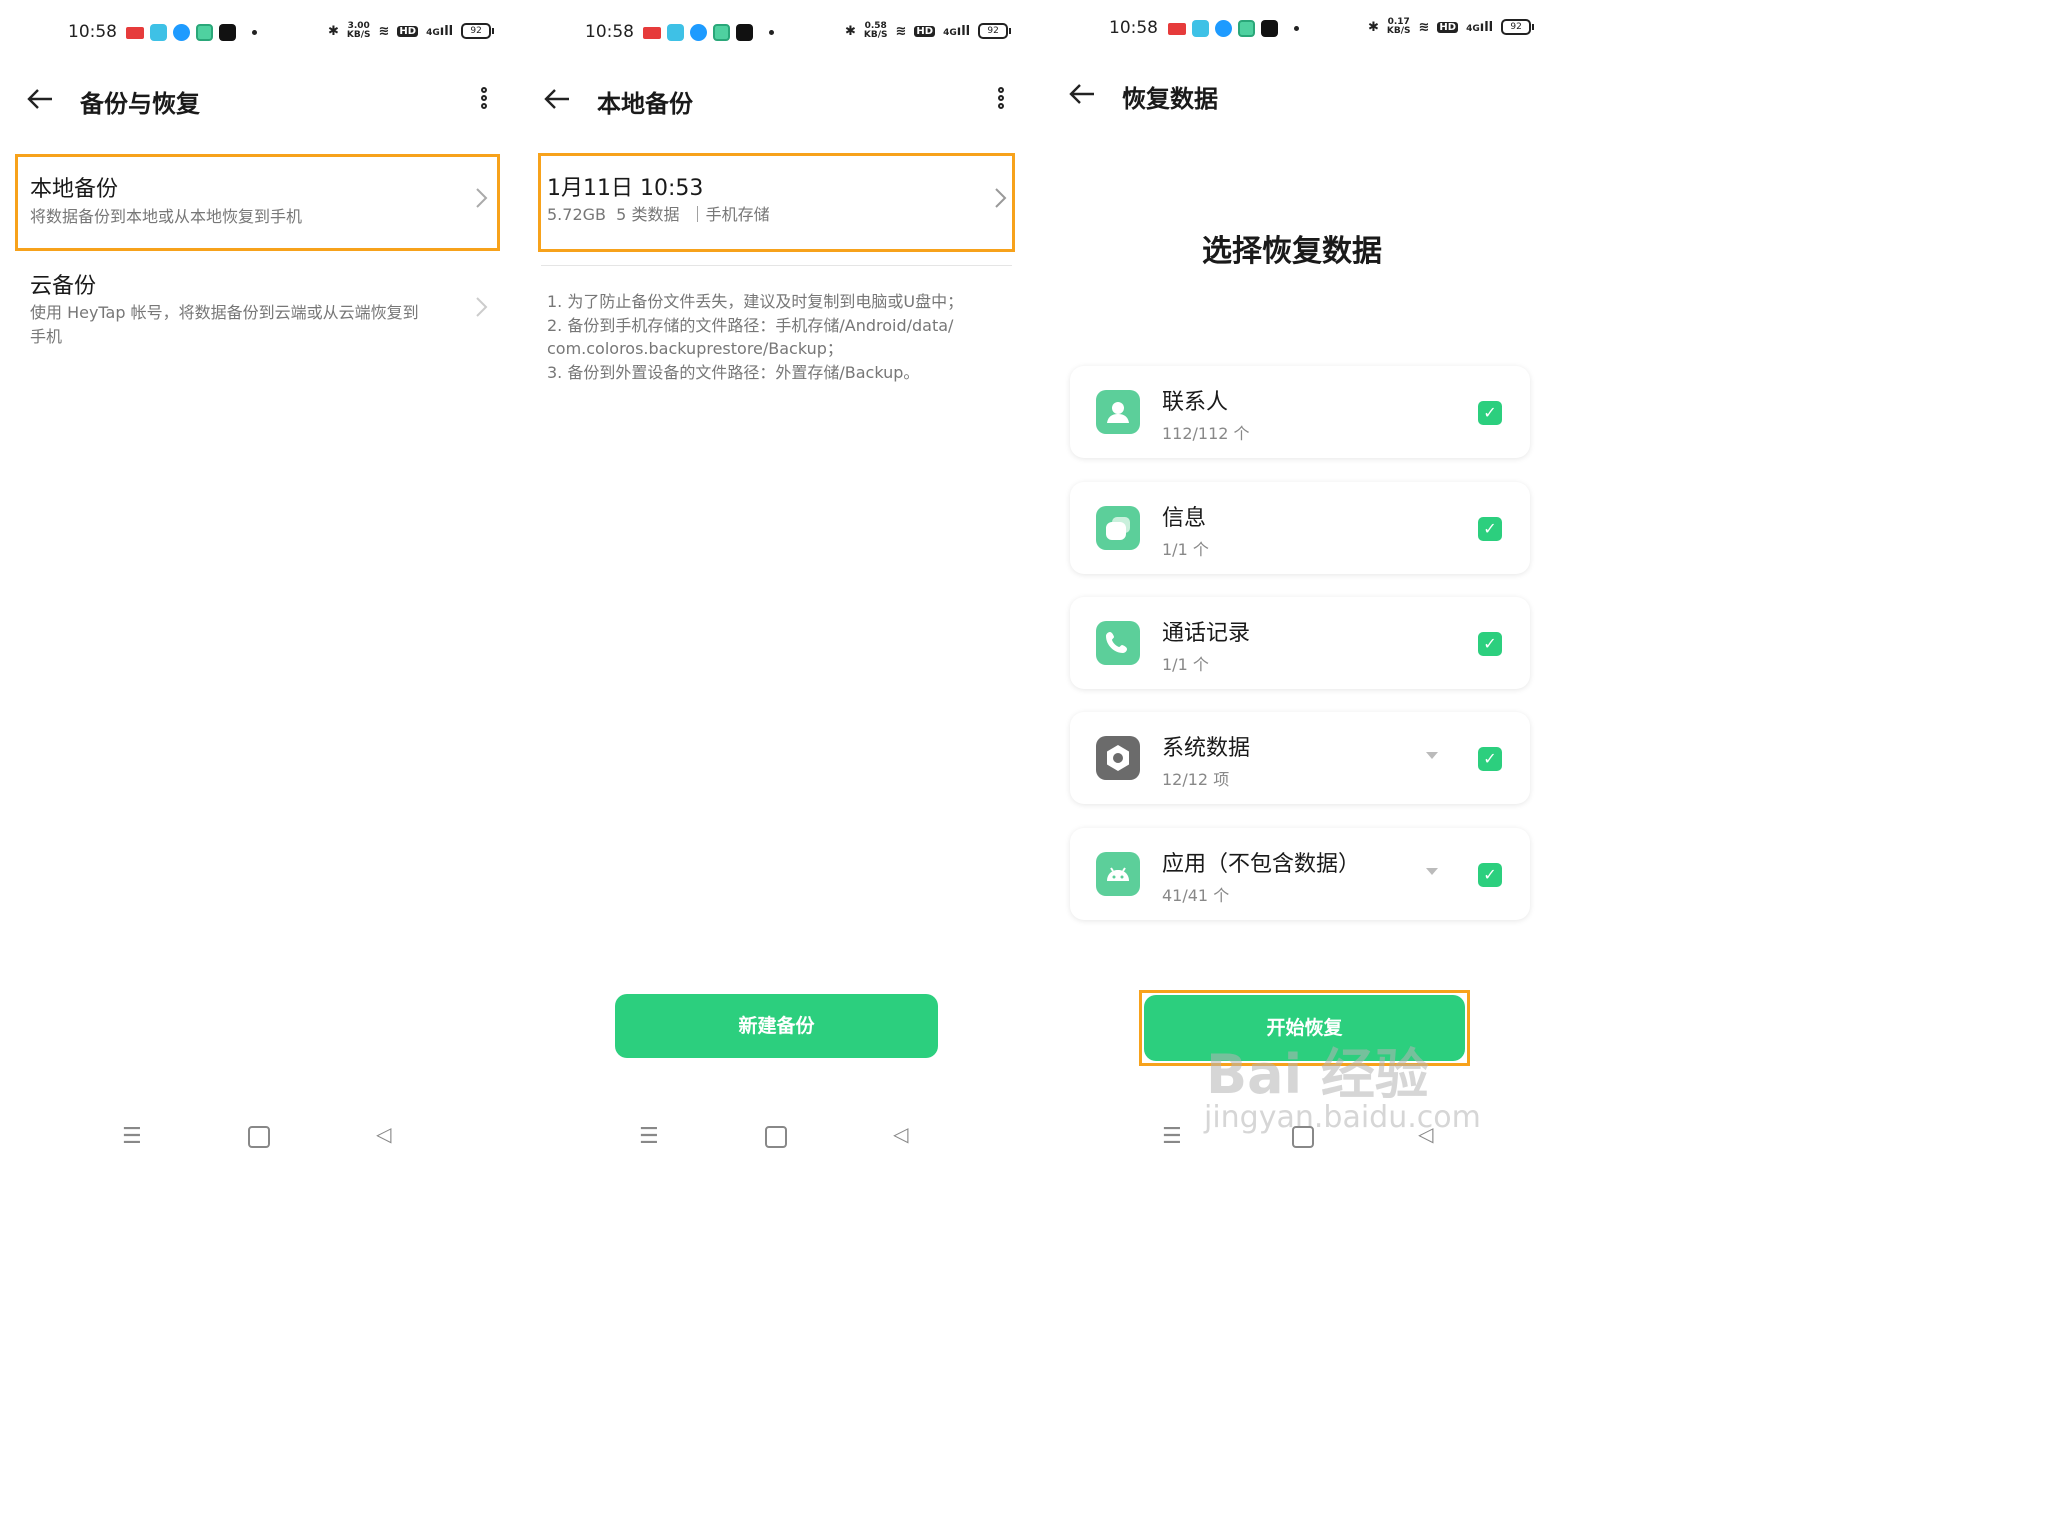  What do you see at coordinates (1206, 433) in the screenshot?
I see `item-count: 112/112 个` at bounding box center [1206, 433].